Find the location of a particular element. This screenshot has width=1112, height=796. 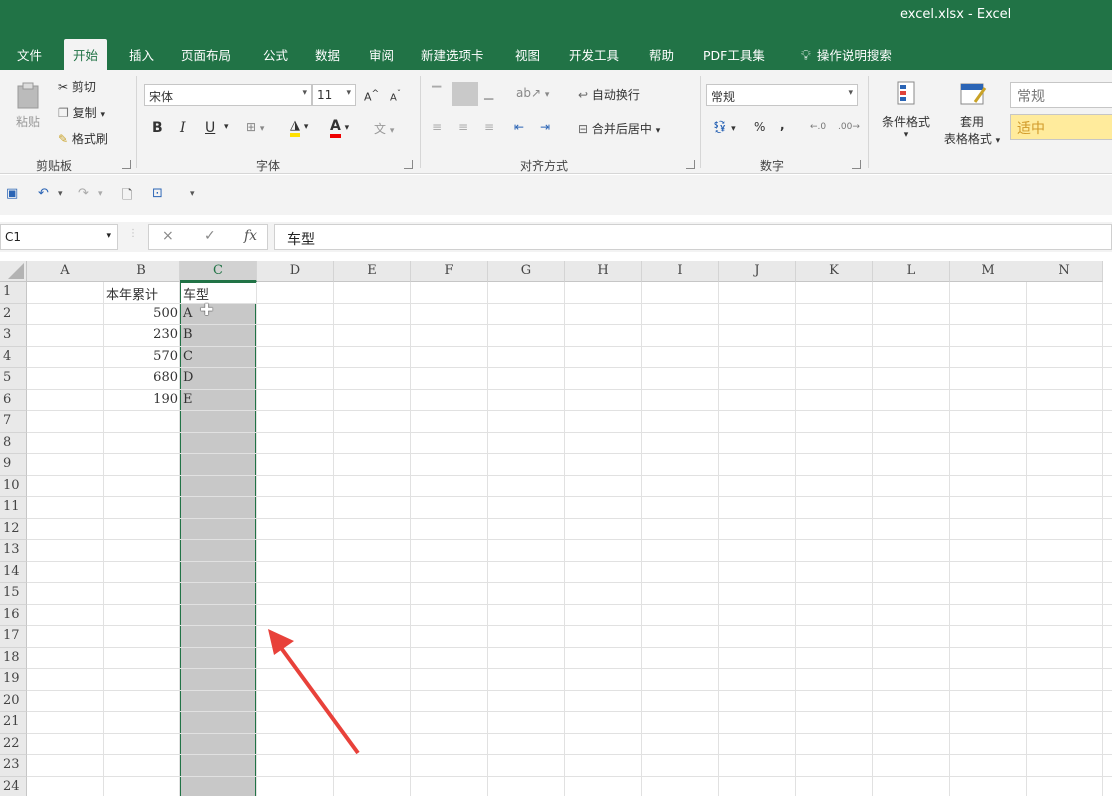

row-header-18: 18 is located at coordinates (13, 658).